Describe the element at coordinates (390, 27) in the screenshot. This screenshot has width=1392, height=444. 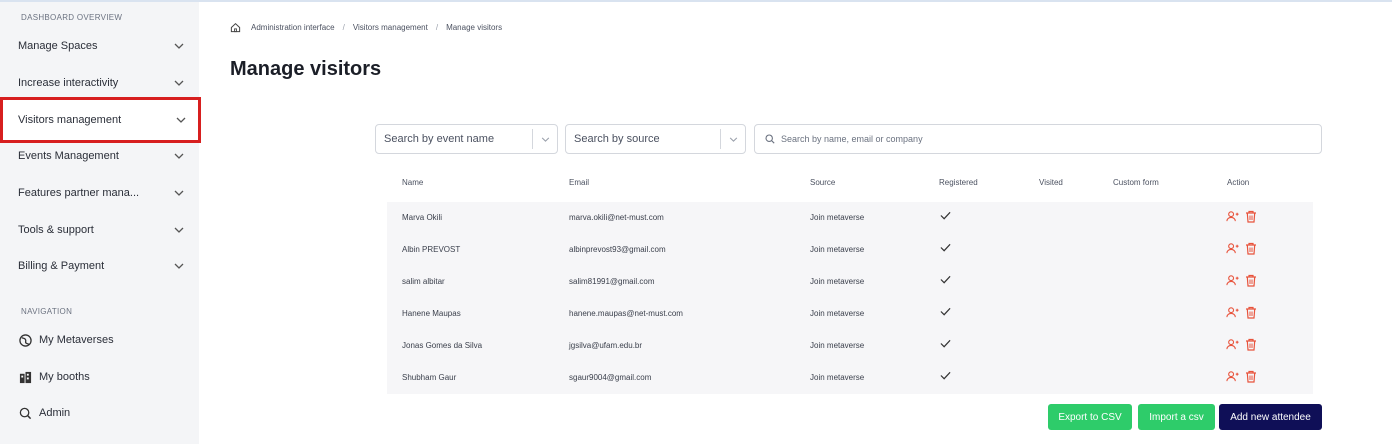
I see `breadcrumb-link-visitors-management: Visitors management` at that location.